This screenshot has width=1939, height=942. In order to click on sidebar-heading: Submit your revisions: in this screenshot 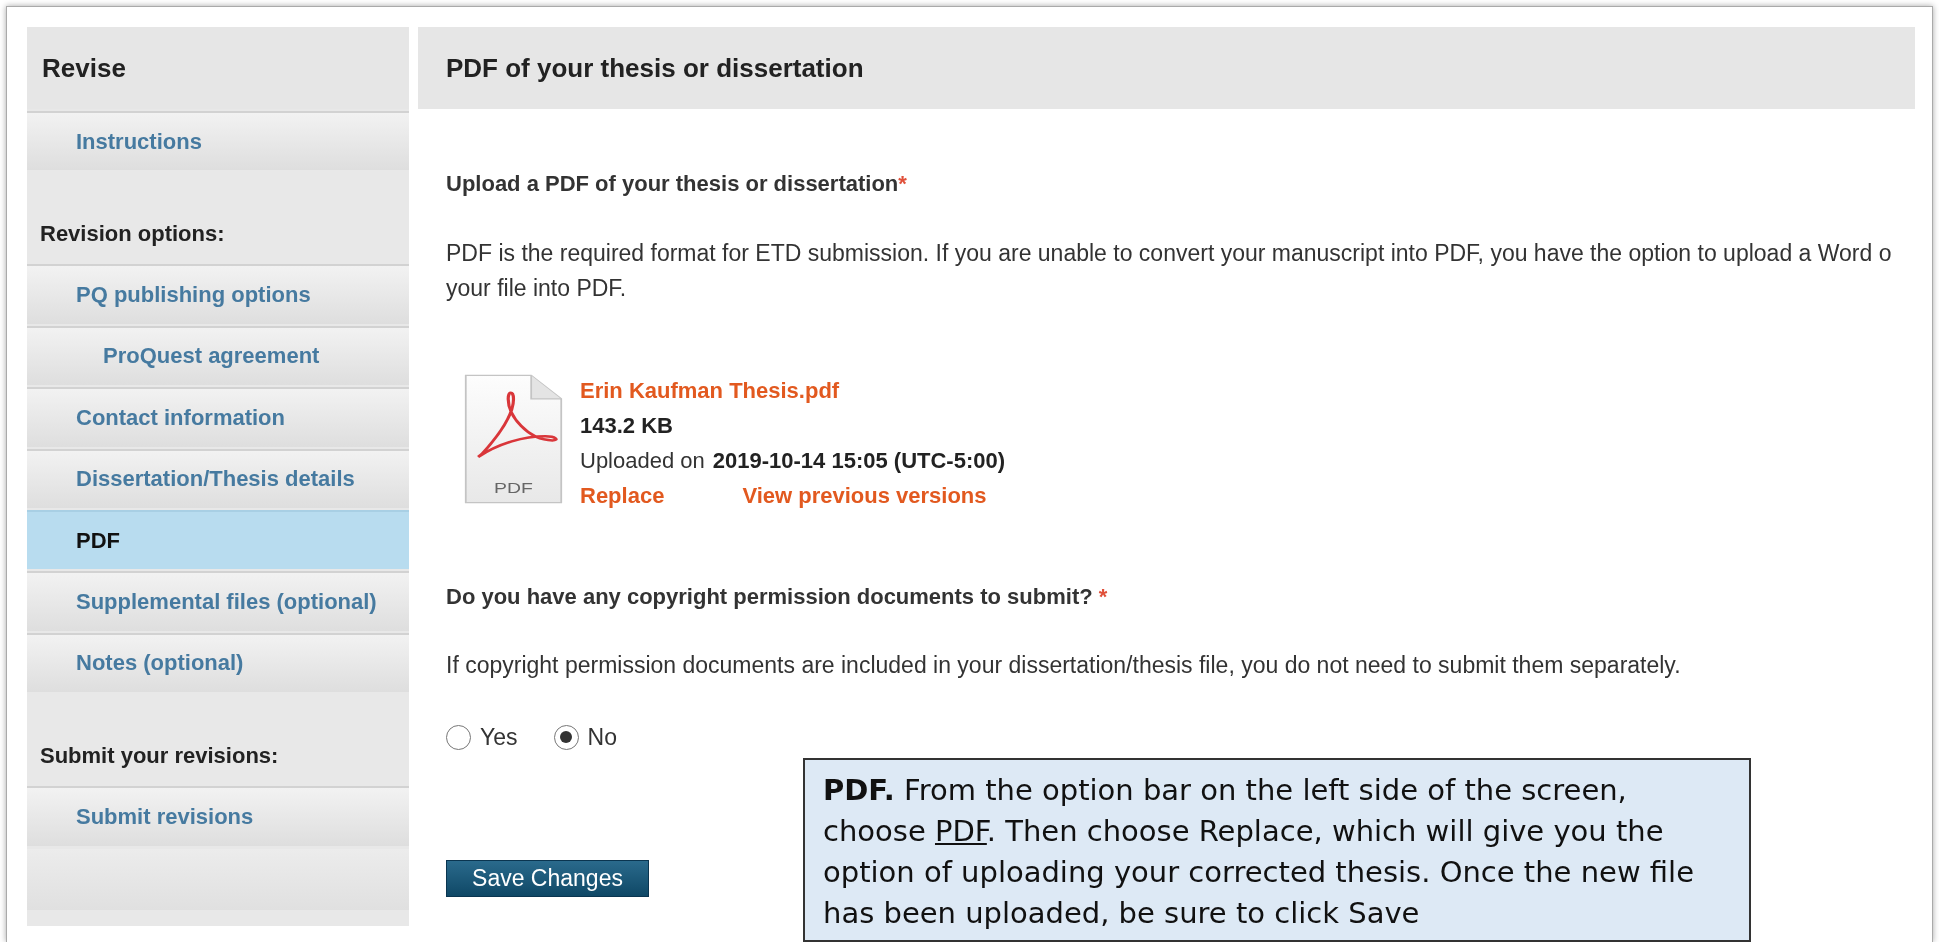, I will do `click(159, 756)`.